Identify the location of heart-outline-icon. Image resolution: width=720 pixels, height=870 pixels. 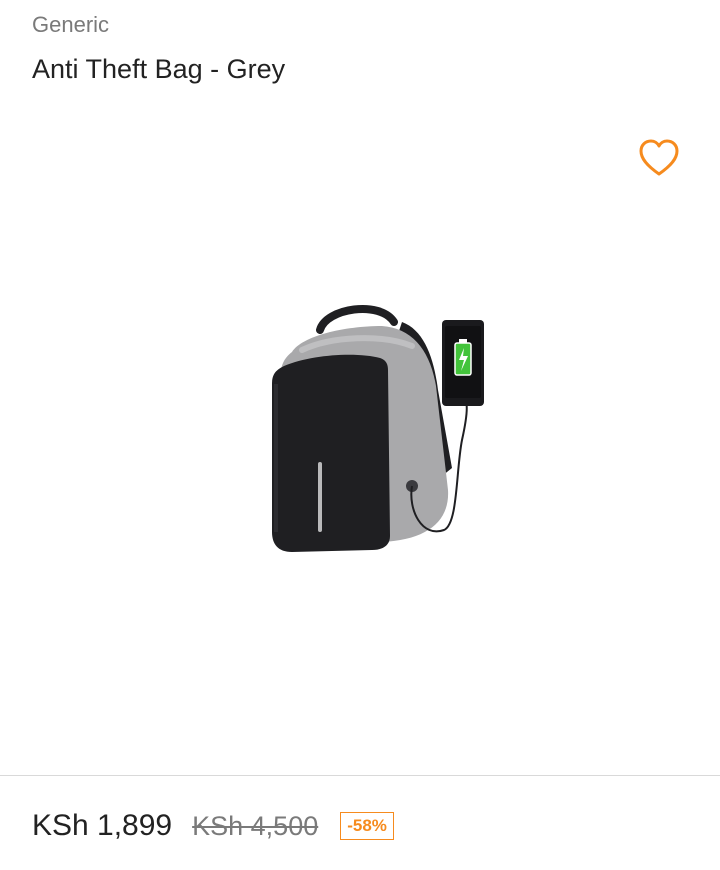
(659, 157).